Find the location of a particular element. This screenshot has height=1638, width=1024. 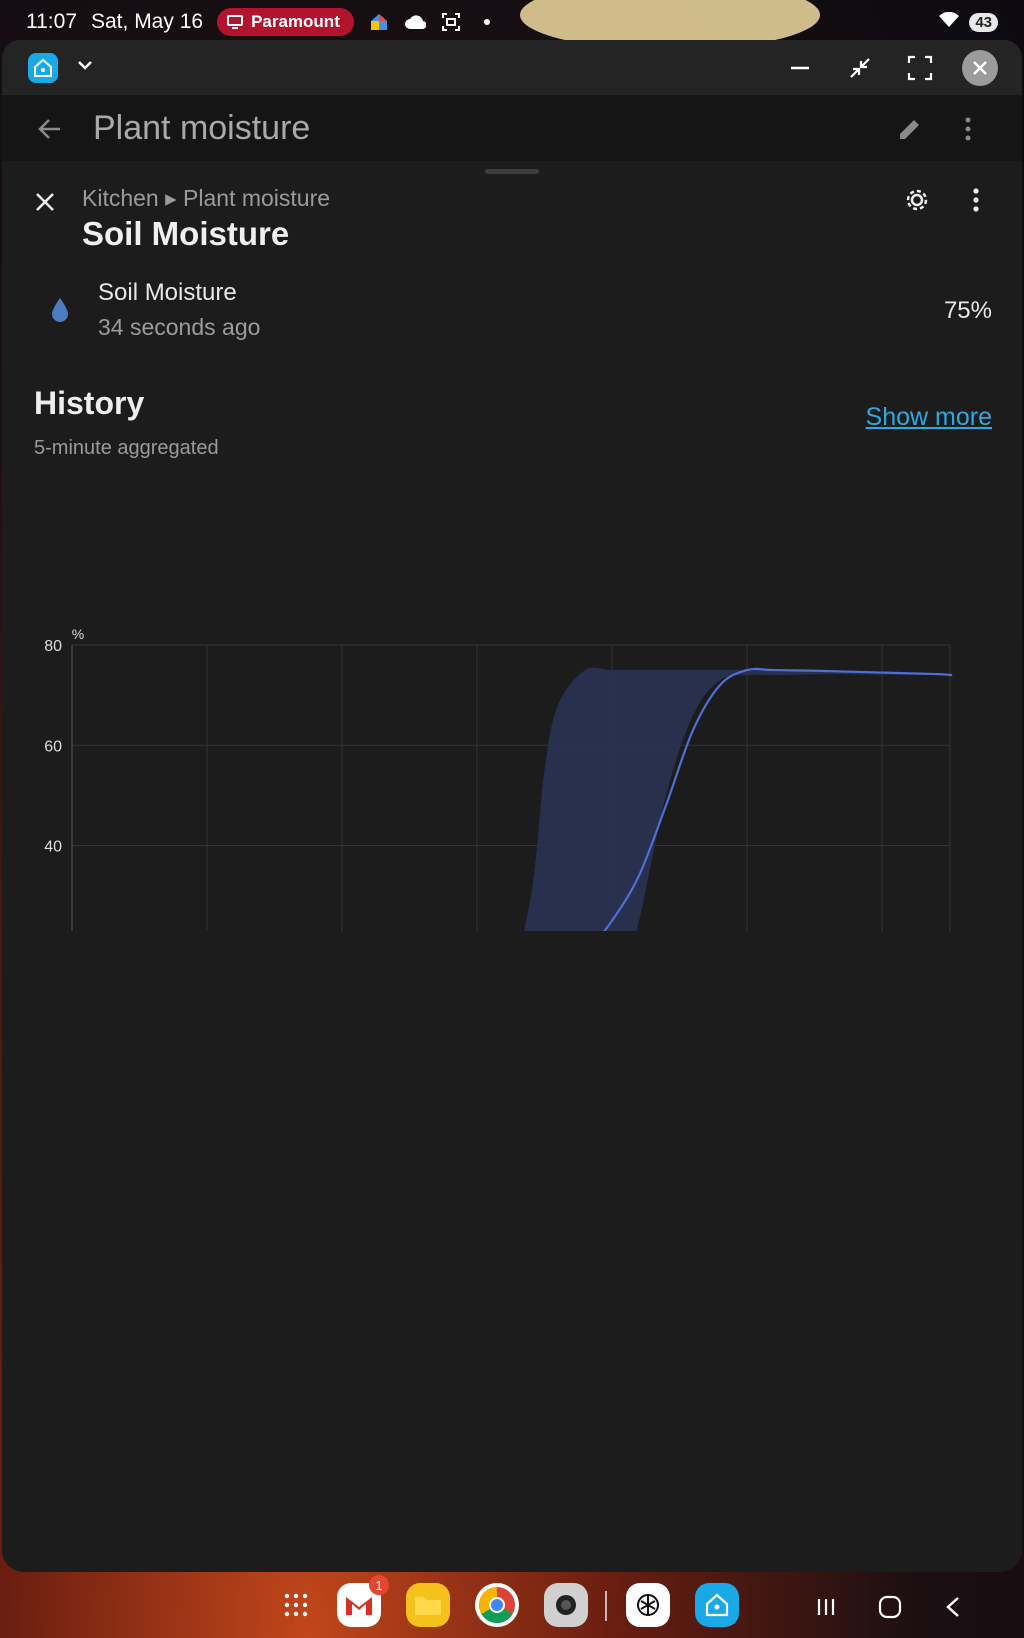

y-tick-label: 80 is located at coordinates (53, 646).